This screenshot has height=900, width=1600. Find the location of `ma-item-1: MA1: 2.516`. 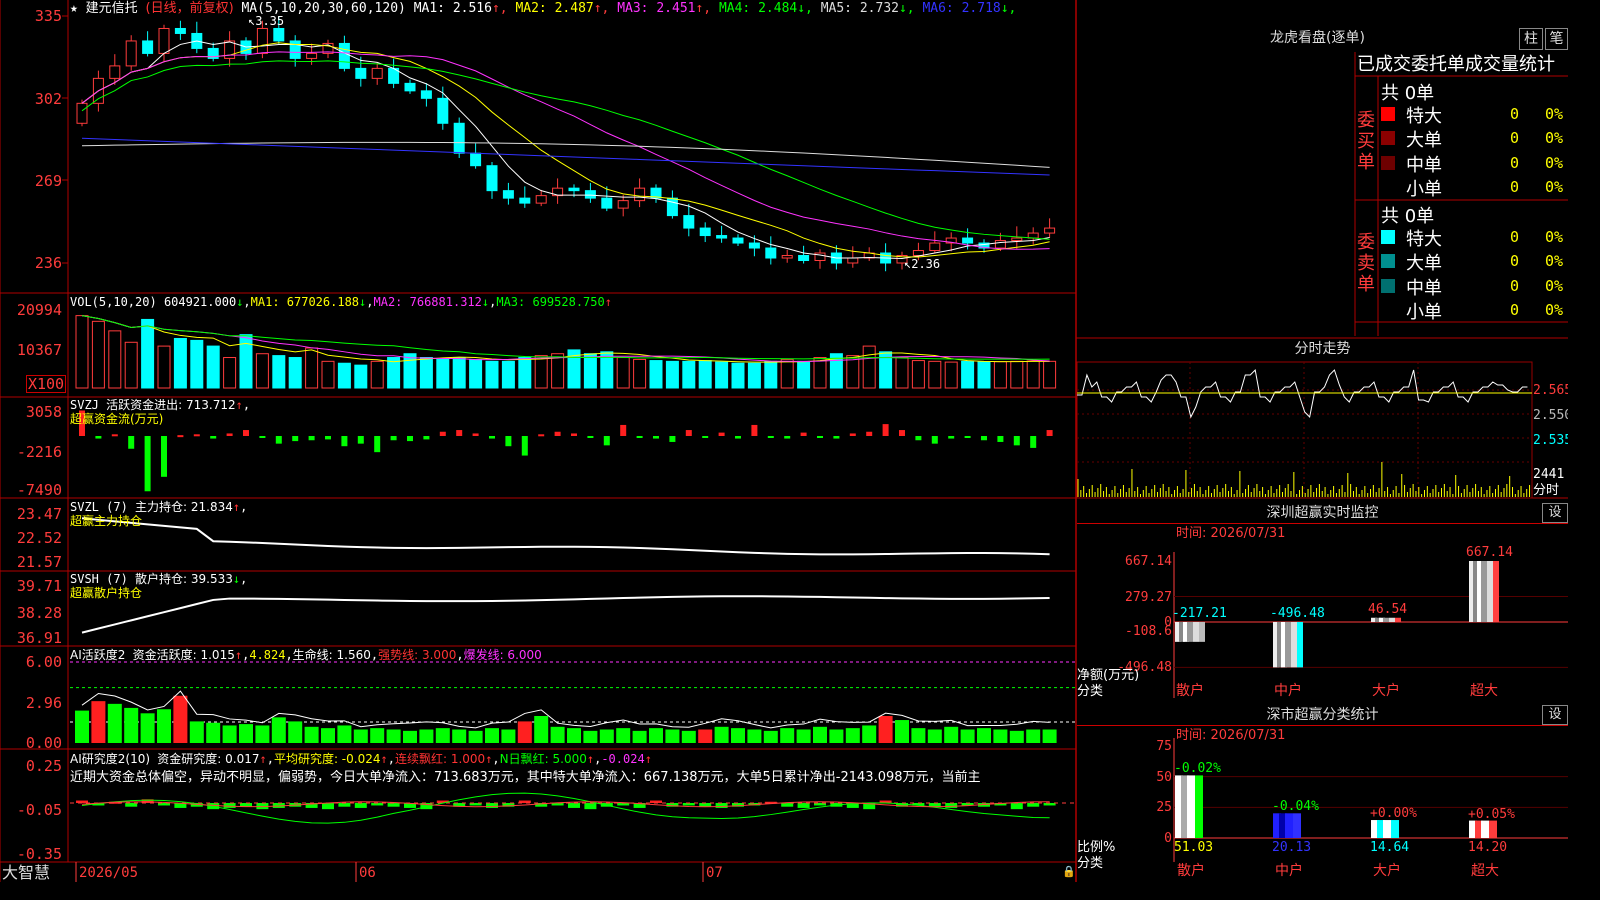

ma-item-1: MA1: 2.516 is located at coordinates (452, 8).